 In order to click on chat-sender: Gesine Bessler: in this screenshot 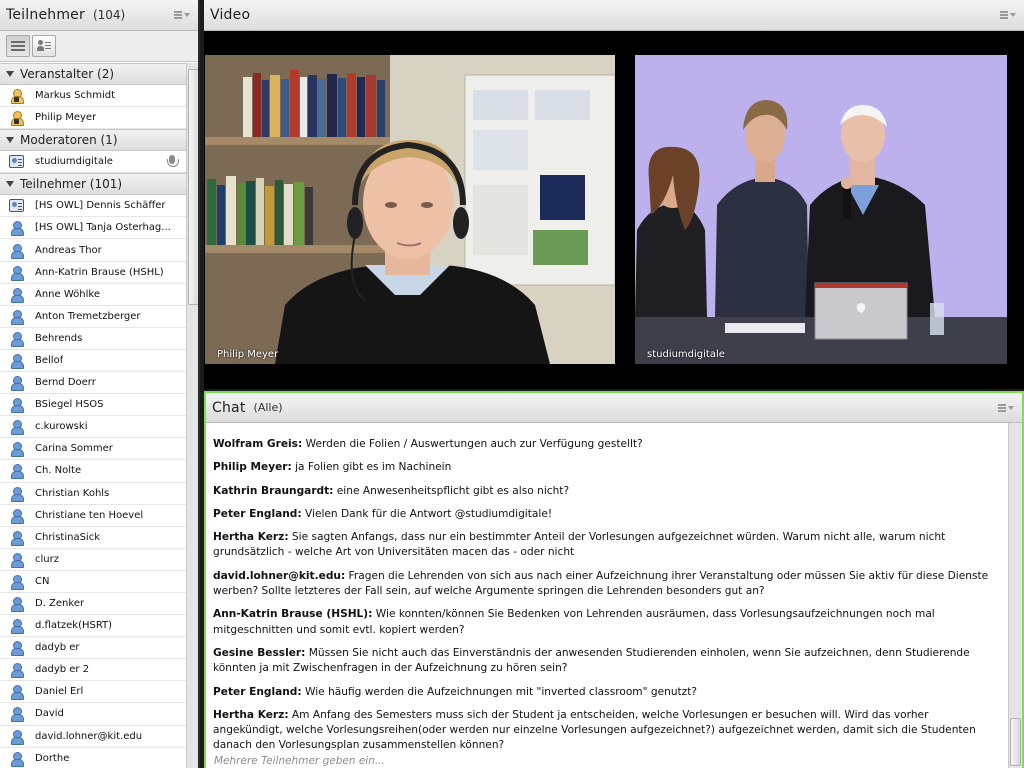, I will do `click(259, 652)`.